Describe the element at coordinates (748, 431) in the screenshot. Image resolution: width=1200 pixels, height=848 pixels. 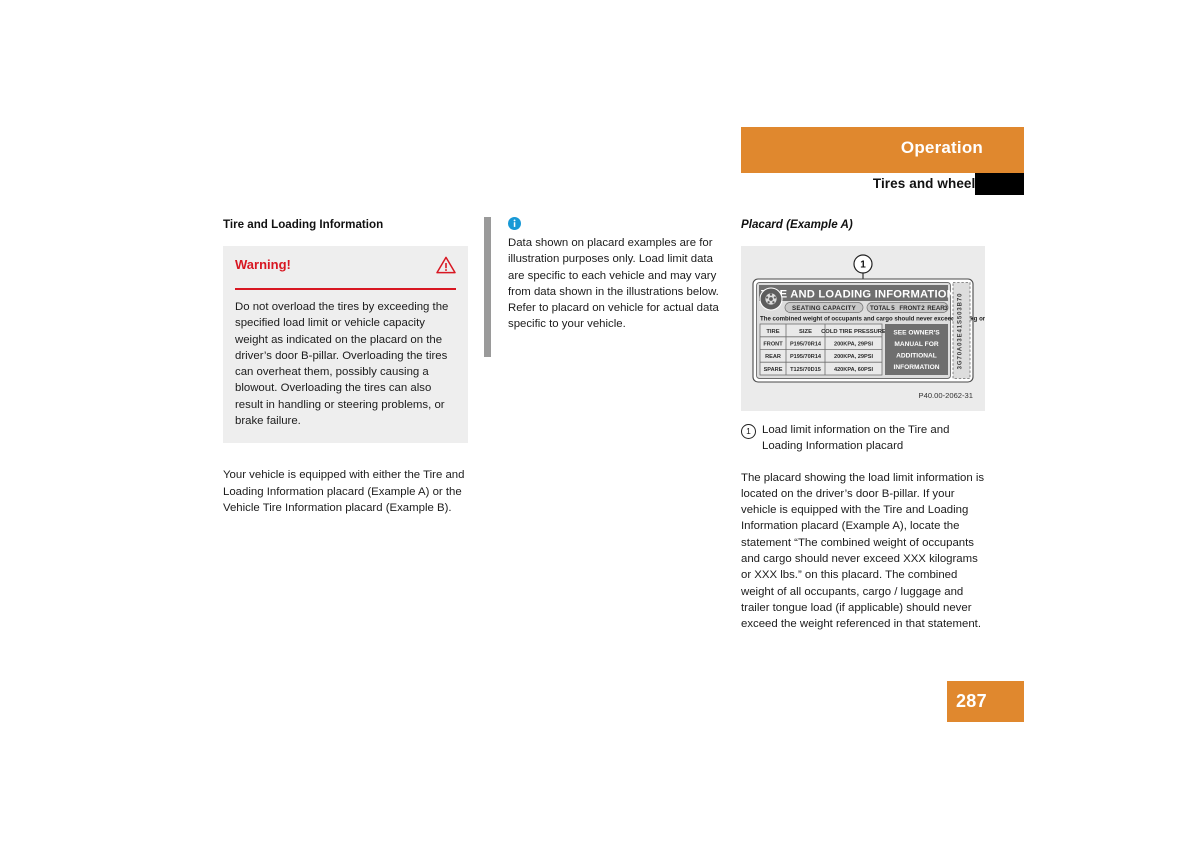
I see `caption-callout-number: 1` at that location.